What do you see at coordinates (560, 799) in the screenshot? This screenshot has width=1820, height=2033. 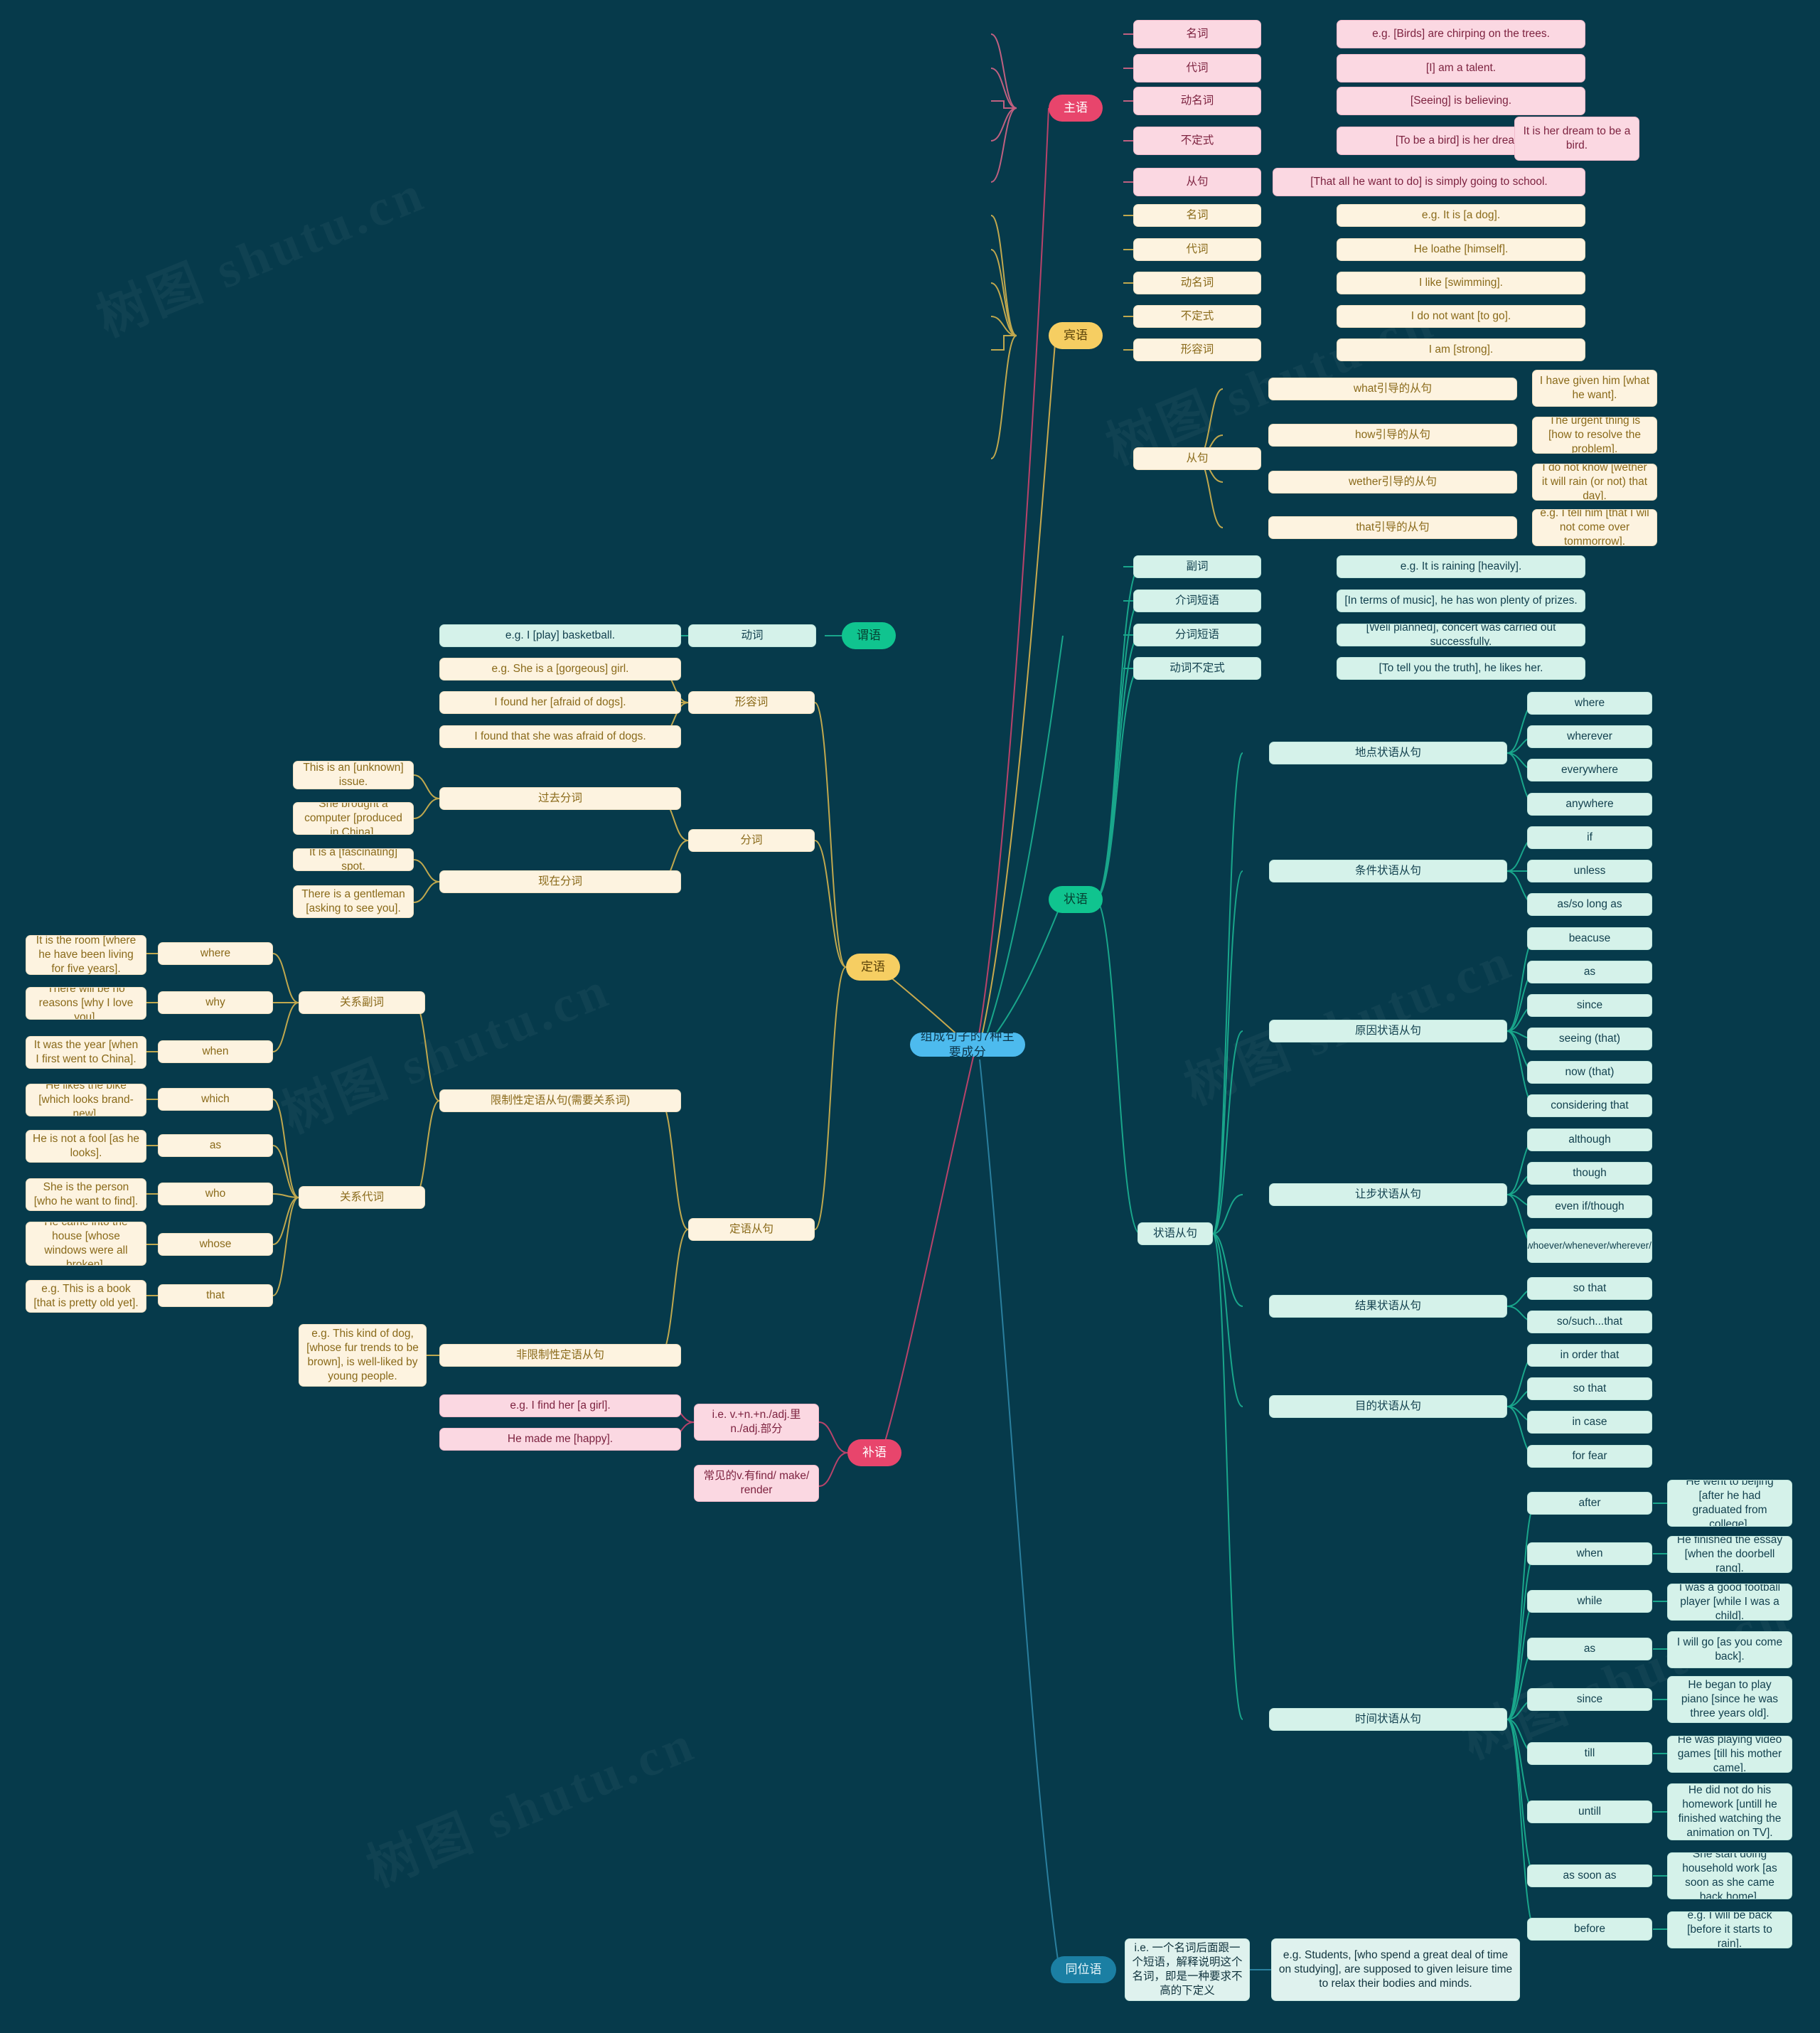 I see `past-participle-label: 过去分词` at bounding box center [560, 799].